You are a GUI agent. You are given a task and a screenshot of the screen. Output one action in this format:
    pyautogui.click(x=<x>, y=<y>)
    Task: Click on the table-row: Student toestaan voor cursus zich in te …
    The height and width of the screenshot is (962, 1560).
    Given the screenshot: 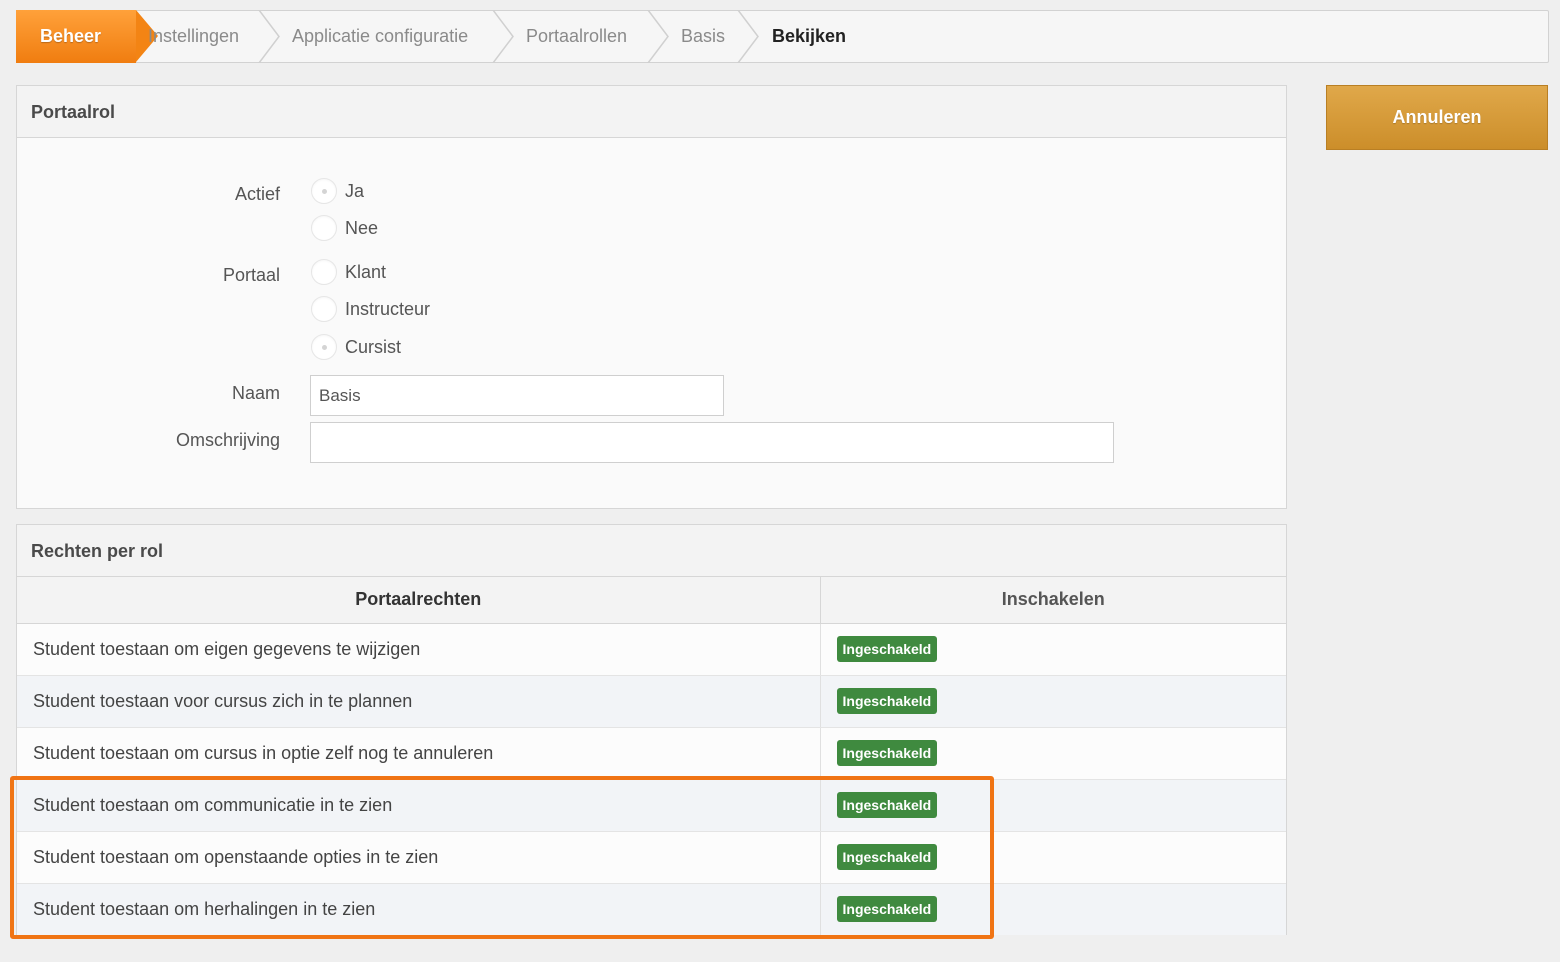 What is the action you would take?
    pyautogui.click(x=651, y=701)
    